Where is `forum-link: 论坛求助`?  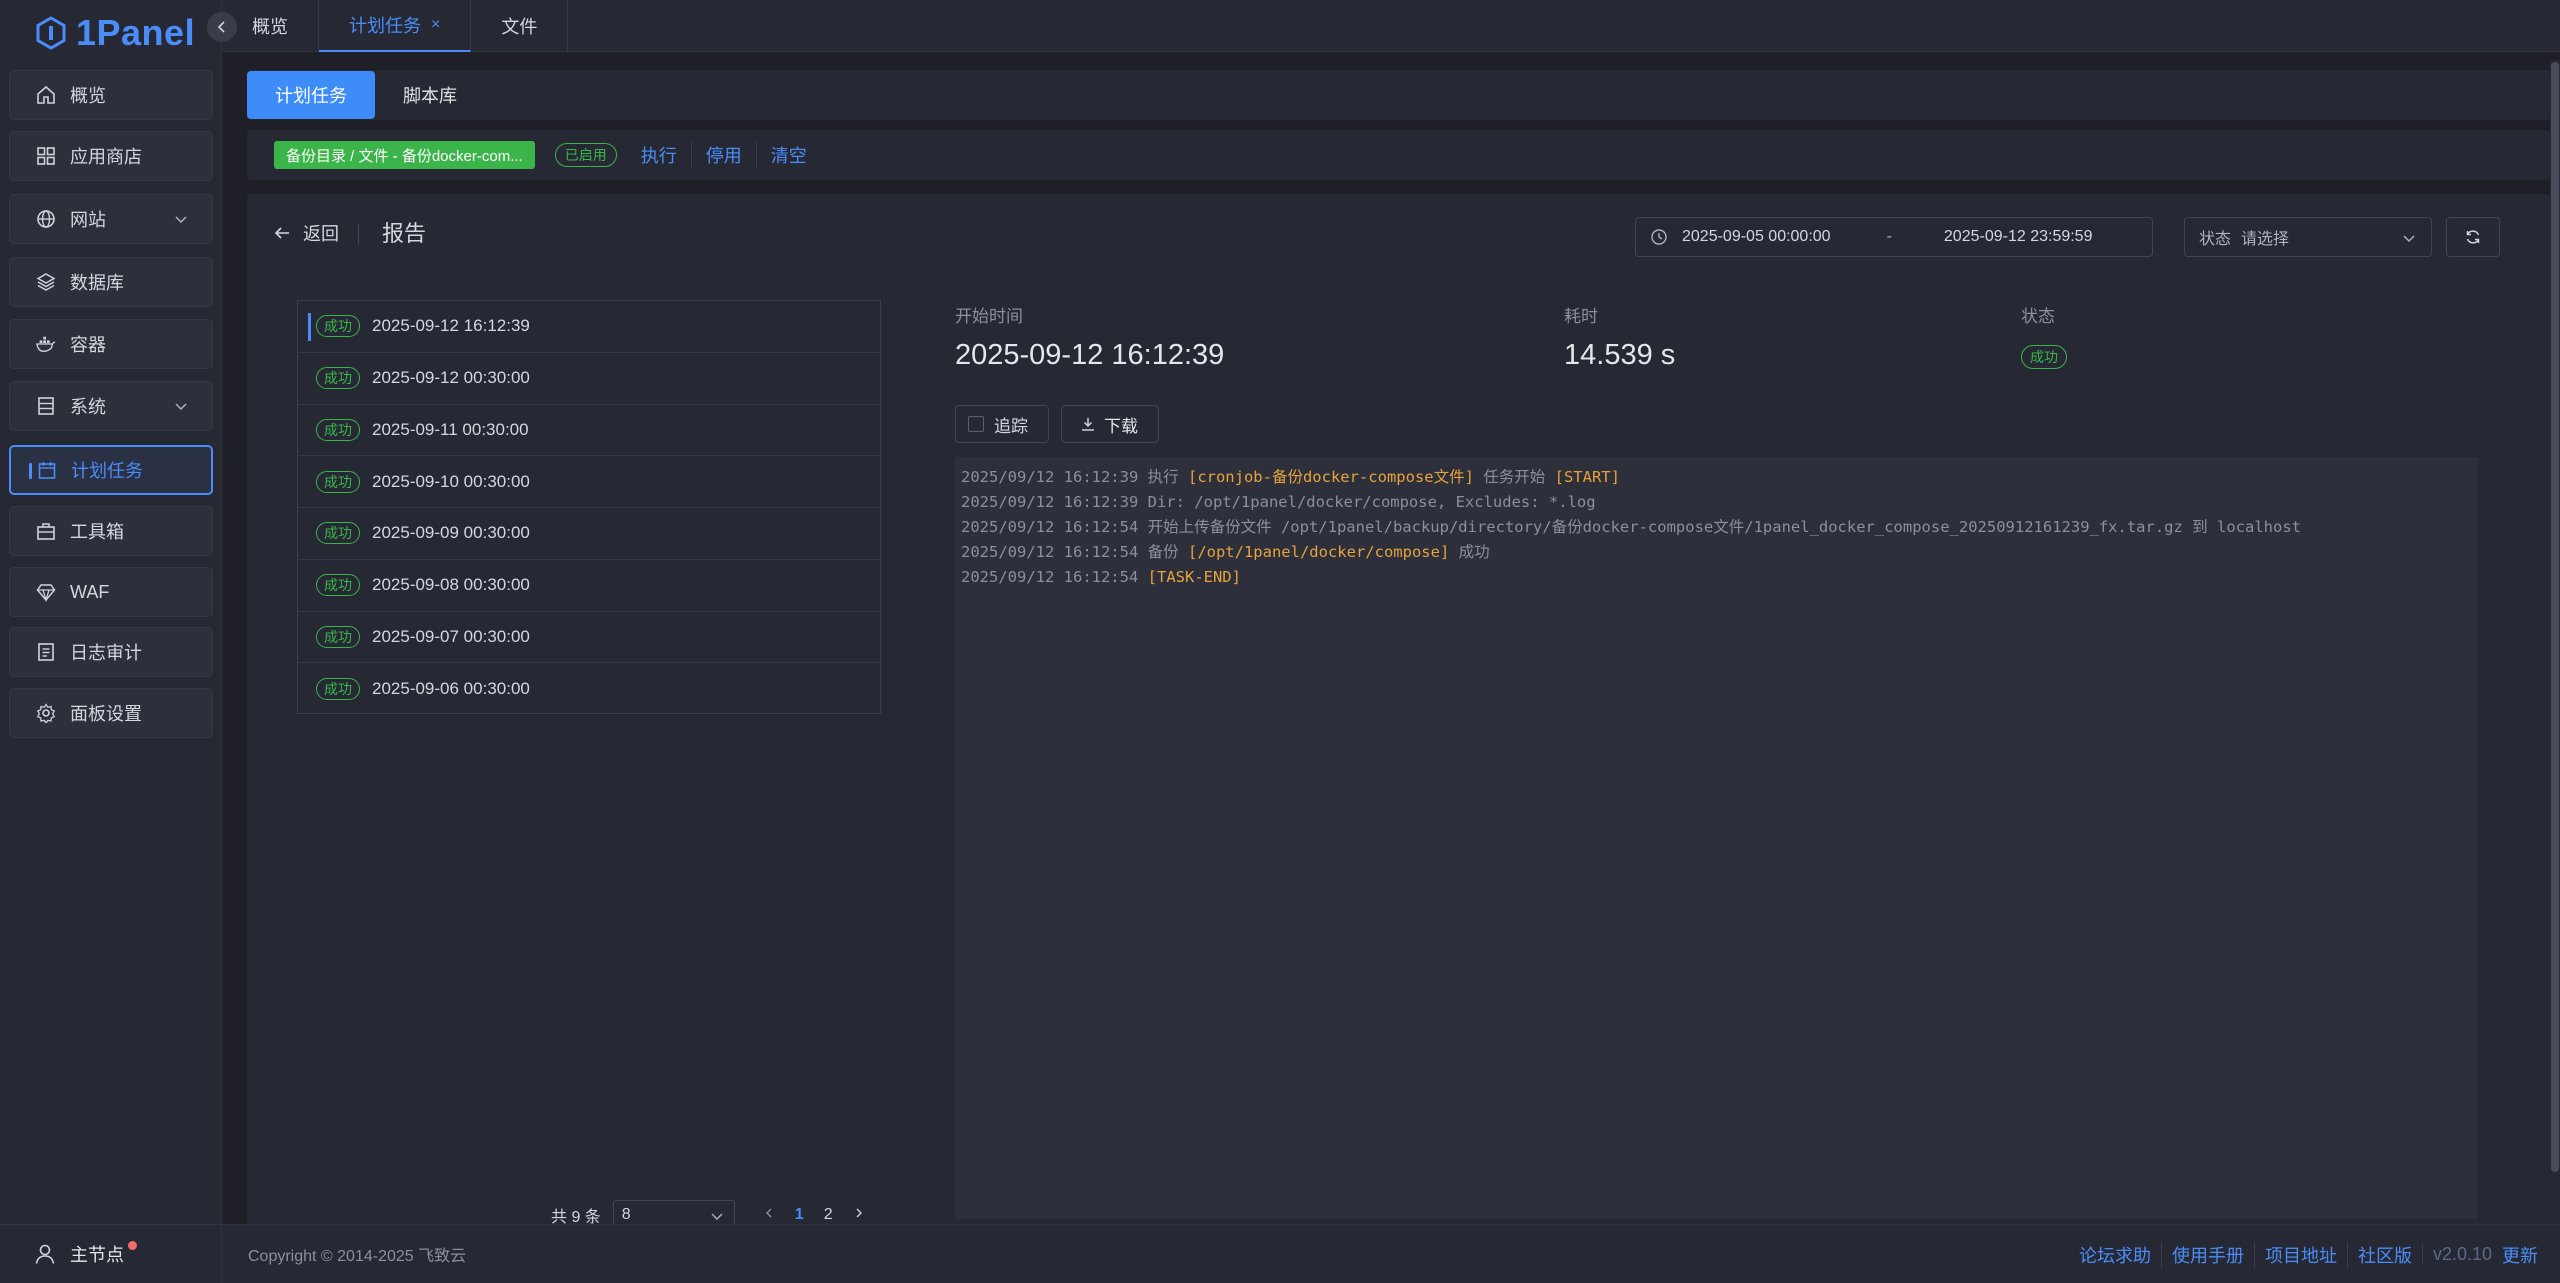
forum-link: 论坛求助 is located at coordinates (2115, 1255).